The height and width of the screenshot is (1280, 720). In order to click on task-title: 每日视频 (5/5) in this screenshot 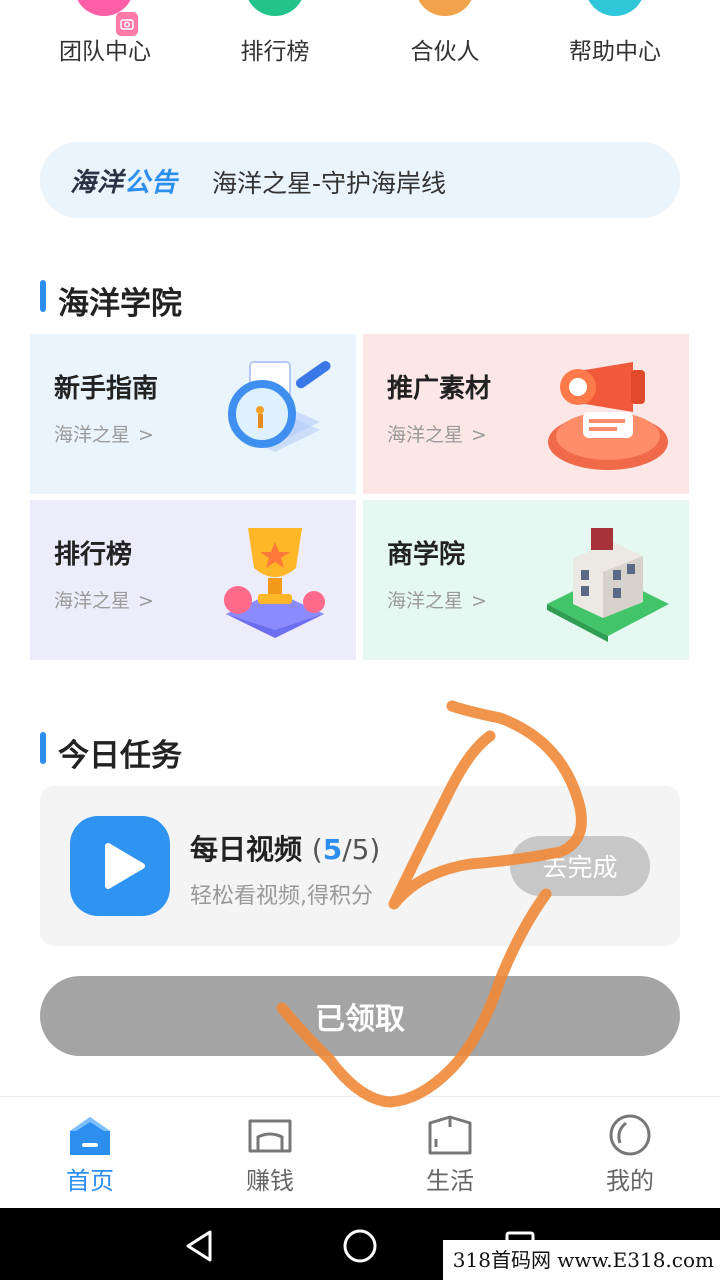, I will do `click(285, 849)`.